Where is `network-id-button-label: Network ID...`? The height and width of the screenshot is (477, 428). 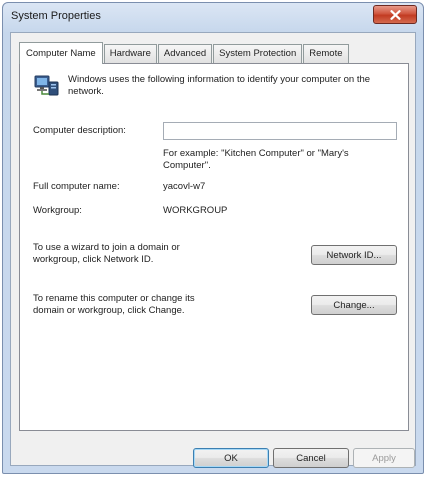
network-id-button-label: Network ID... is located at coordinates (354, 255).